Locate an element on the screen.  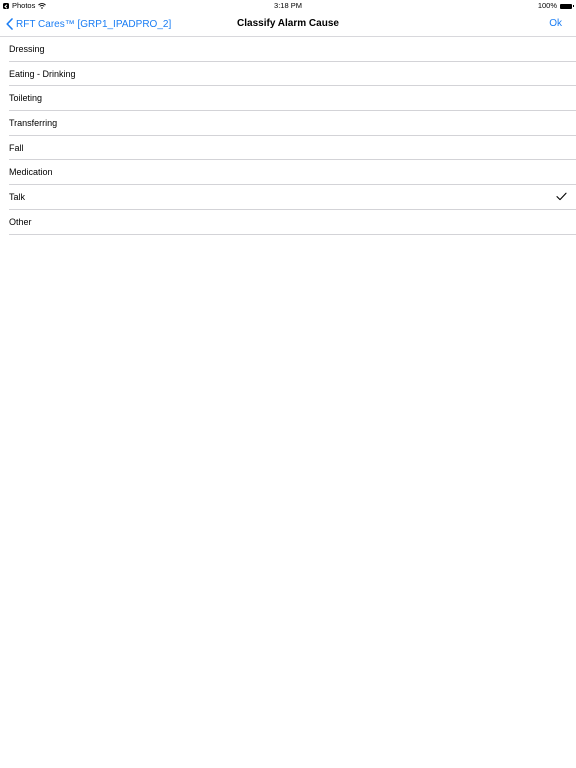
list-item-label: Talk is located at coordinates (17, 197).